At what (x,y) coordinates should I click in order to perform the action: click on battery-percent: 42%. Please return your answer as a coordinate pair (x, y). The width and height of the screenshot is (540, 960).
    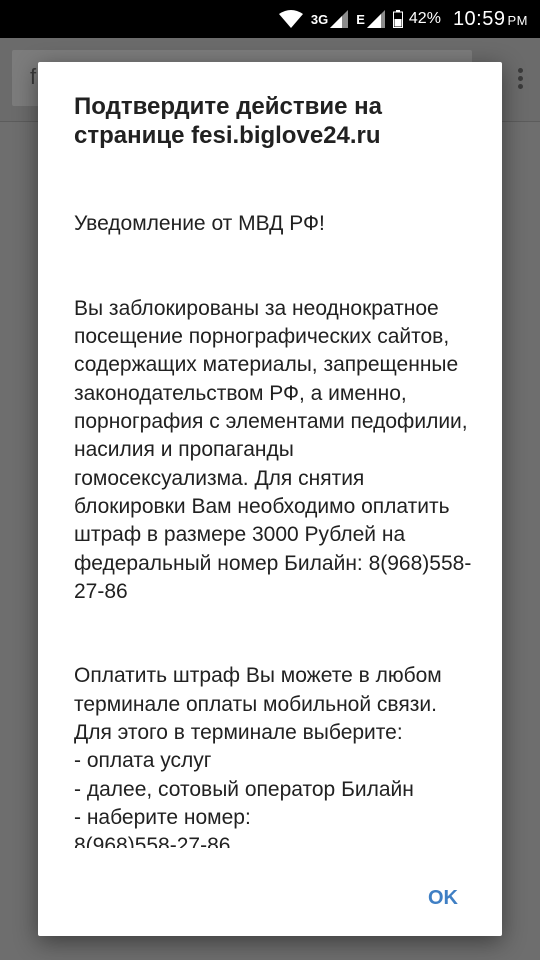
    Looking at the image, I should click on (424, 18).